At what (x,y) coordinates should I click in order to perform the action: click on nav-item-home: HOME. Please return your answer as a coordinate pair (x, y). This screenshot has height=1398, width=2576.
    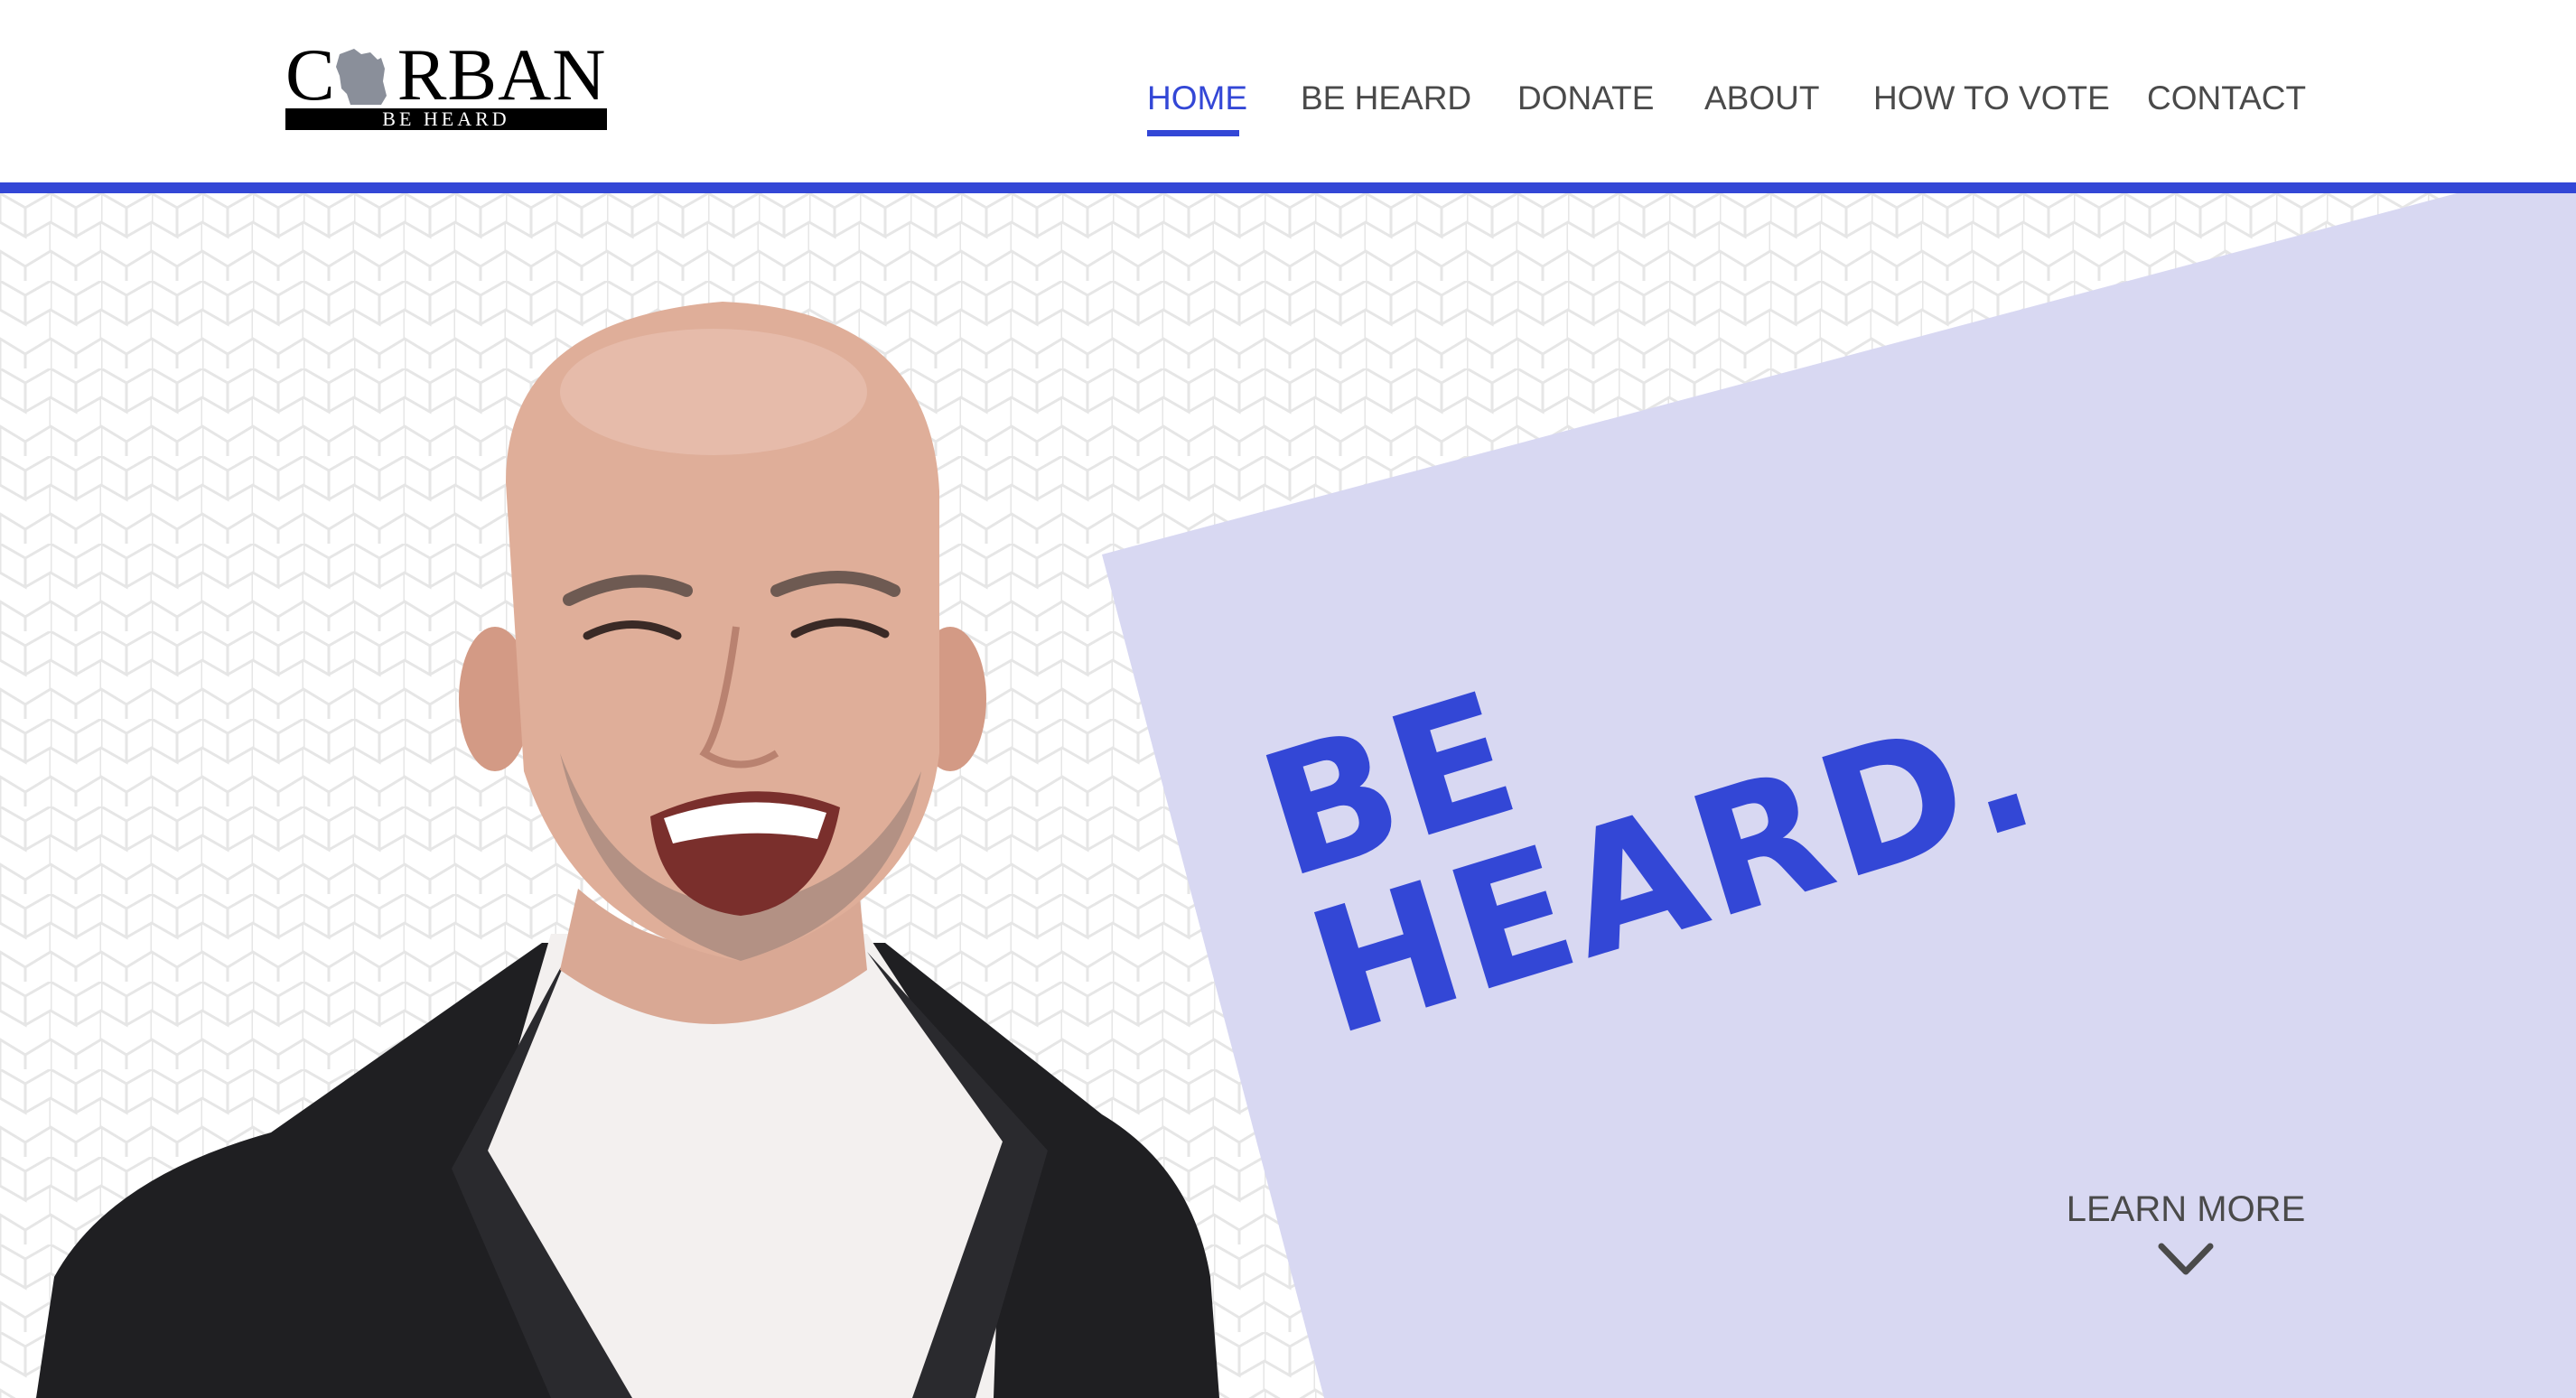
    Looking at the image, I should click on (1197, 98).